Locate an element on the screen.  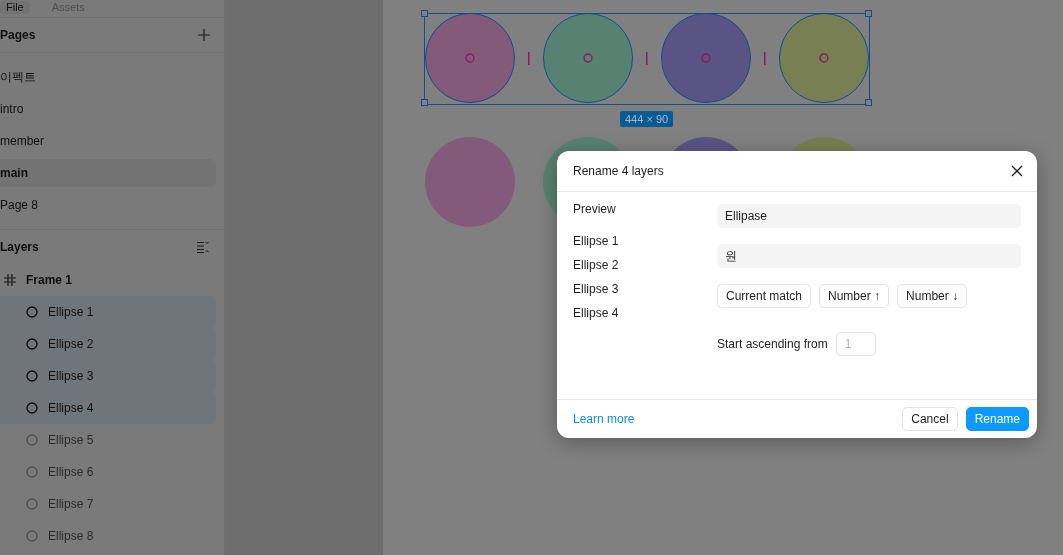
layer-name: Ellipse 7 is located at coordinates (71, 504).